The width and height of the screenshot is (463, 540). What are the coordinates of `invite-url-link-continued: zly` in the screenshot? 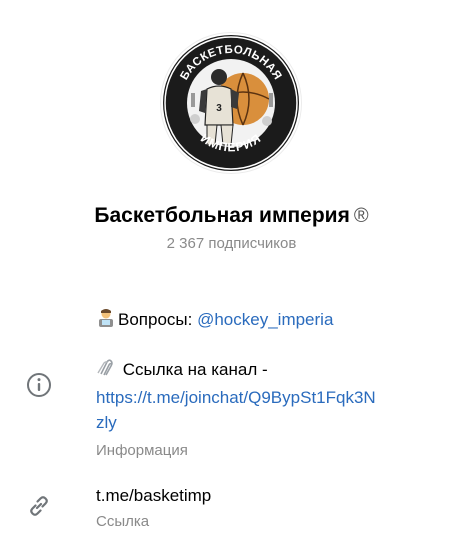 It's located at (106, 423).